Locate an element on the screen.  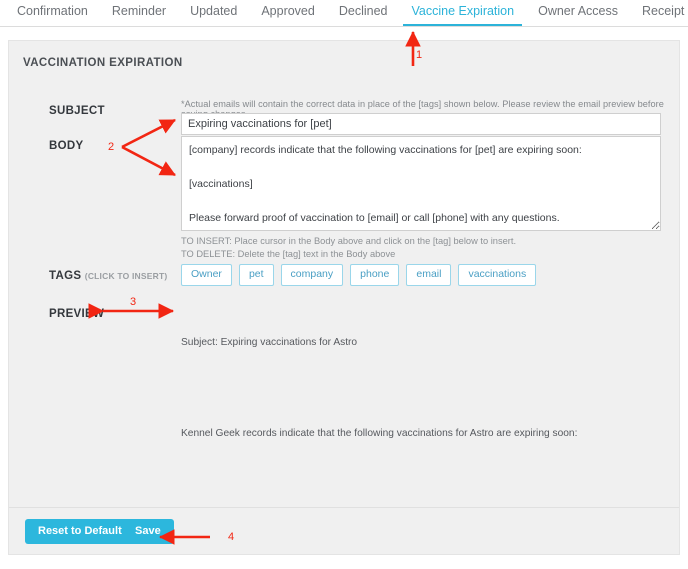
subject-input is located at coordinates (421, 124).